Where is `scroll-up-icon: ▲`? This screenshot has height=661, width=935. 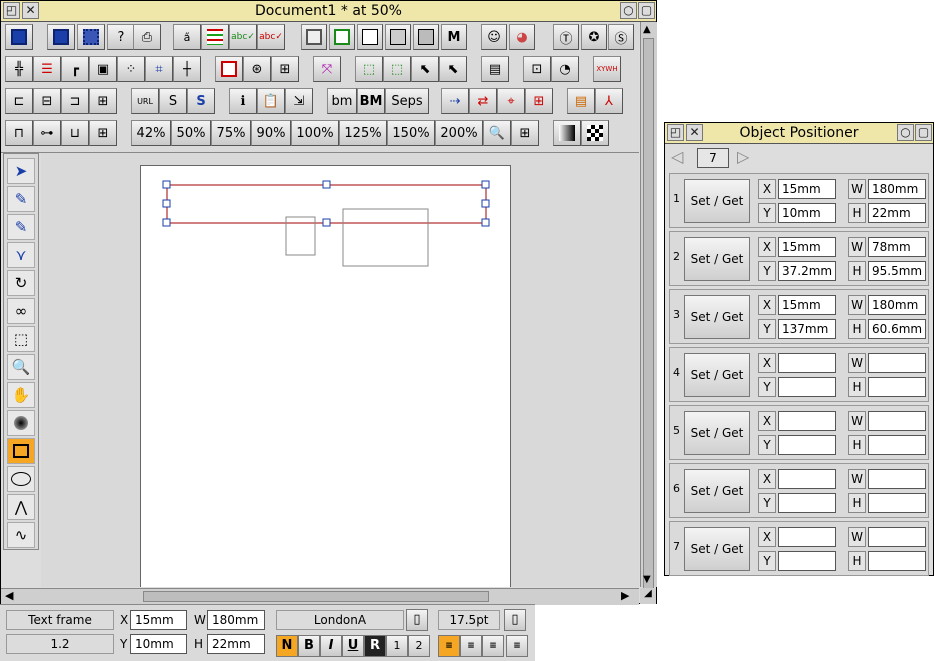 scroll-up-icon: ▲ is located at coordinates (647, 29).